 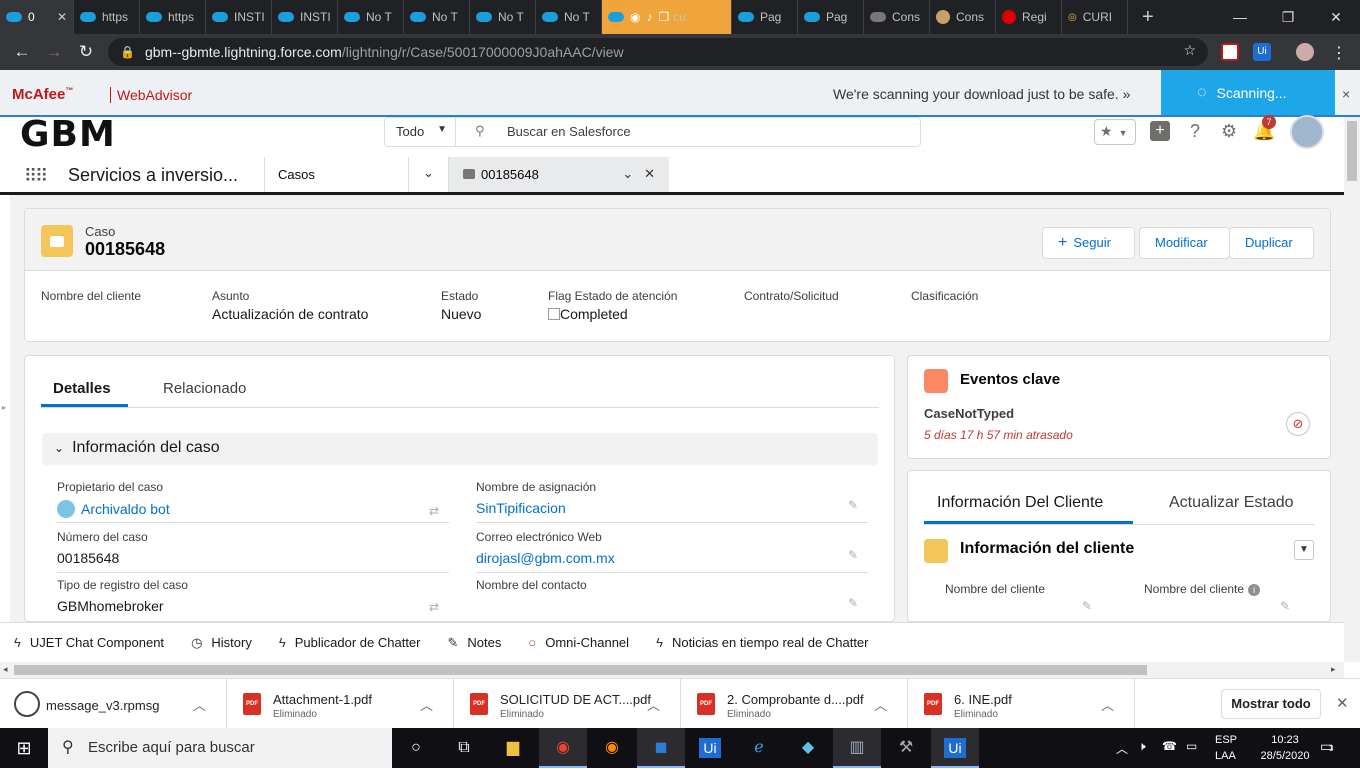 I want to click on network-icon: ☎, so click(x=1169, y=746).